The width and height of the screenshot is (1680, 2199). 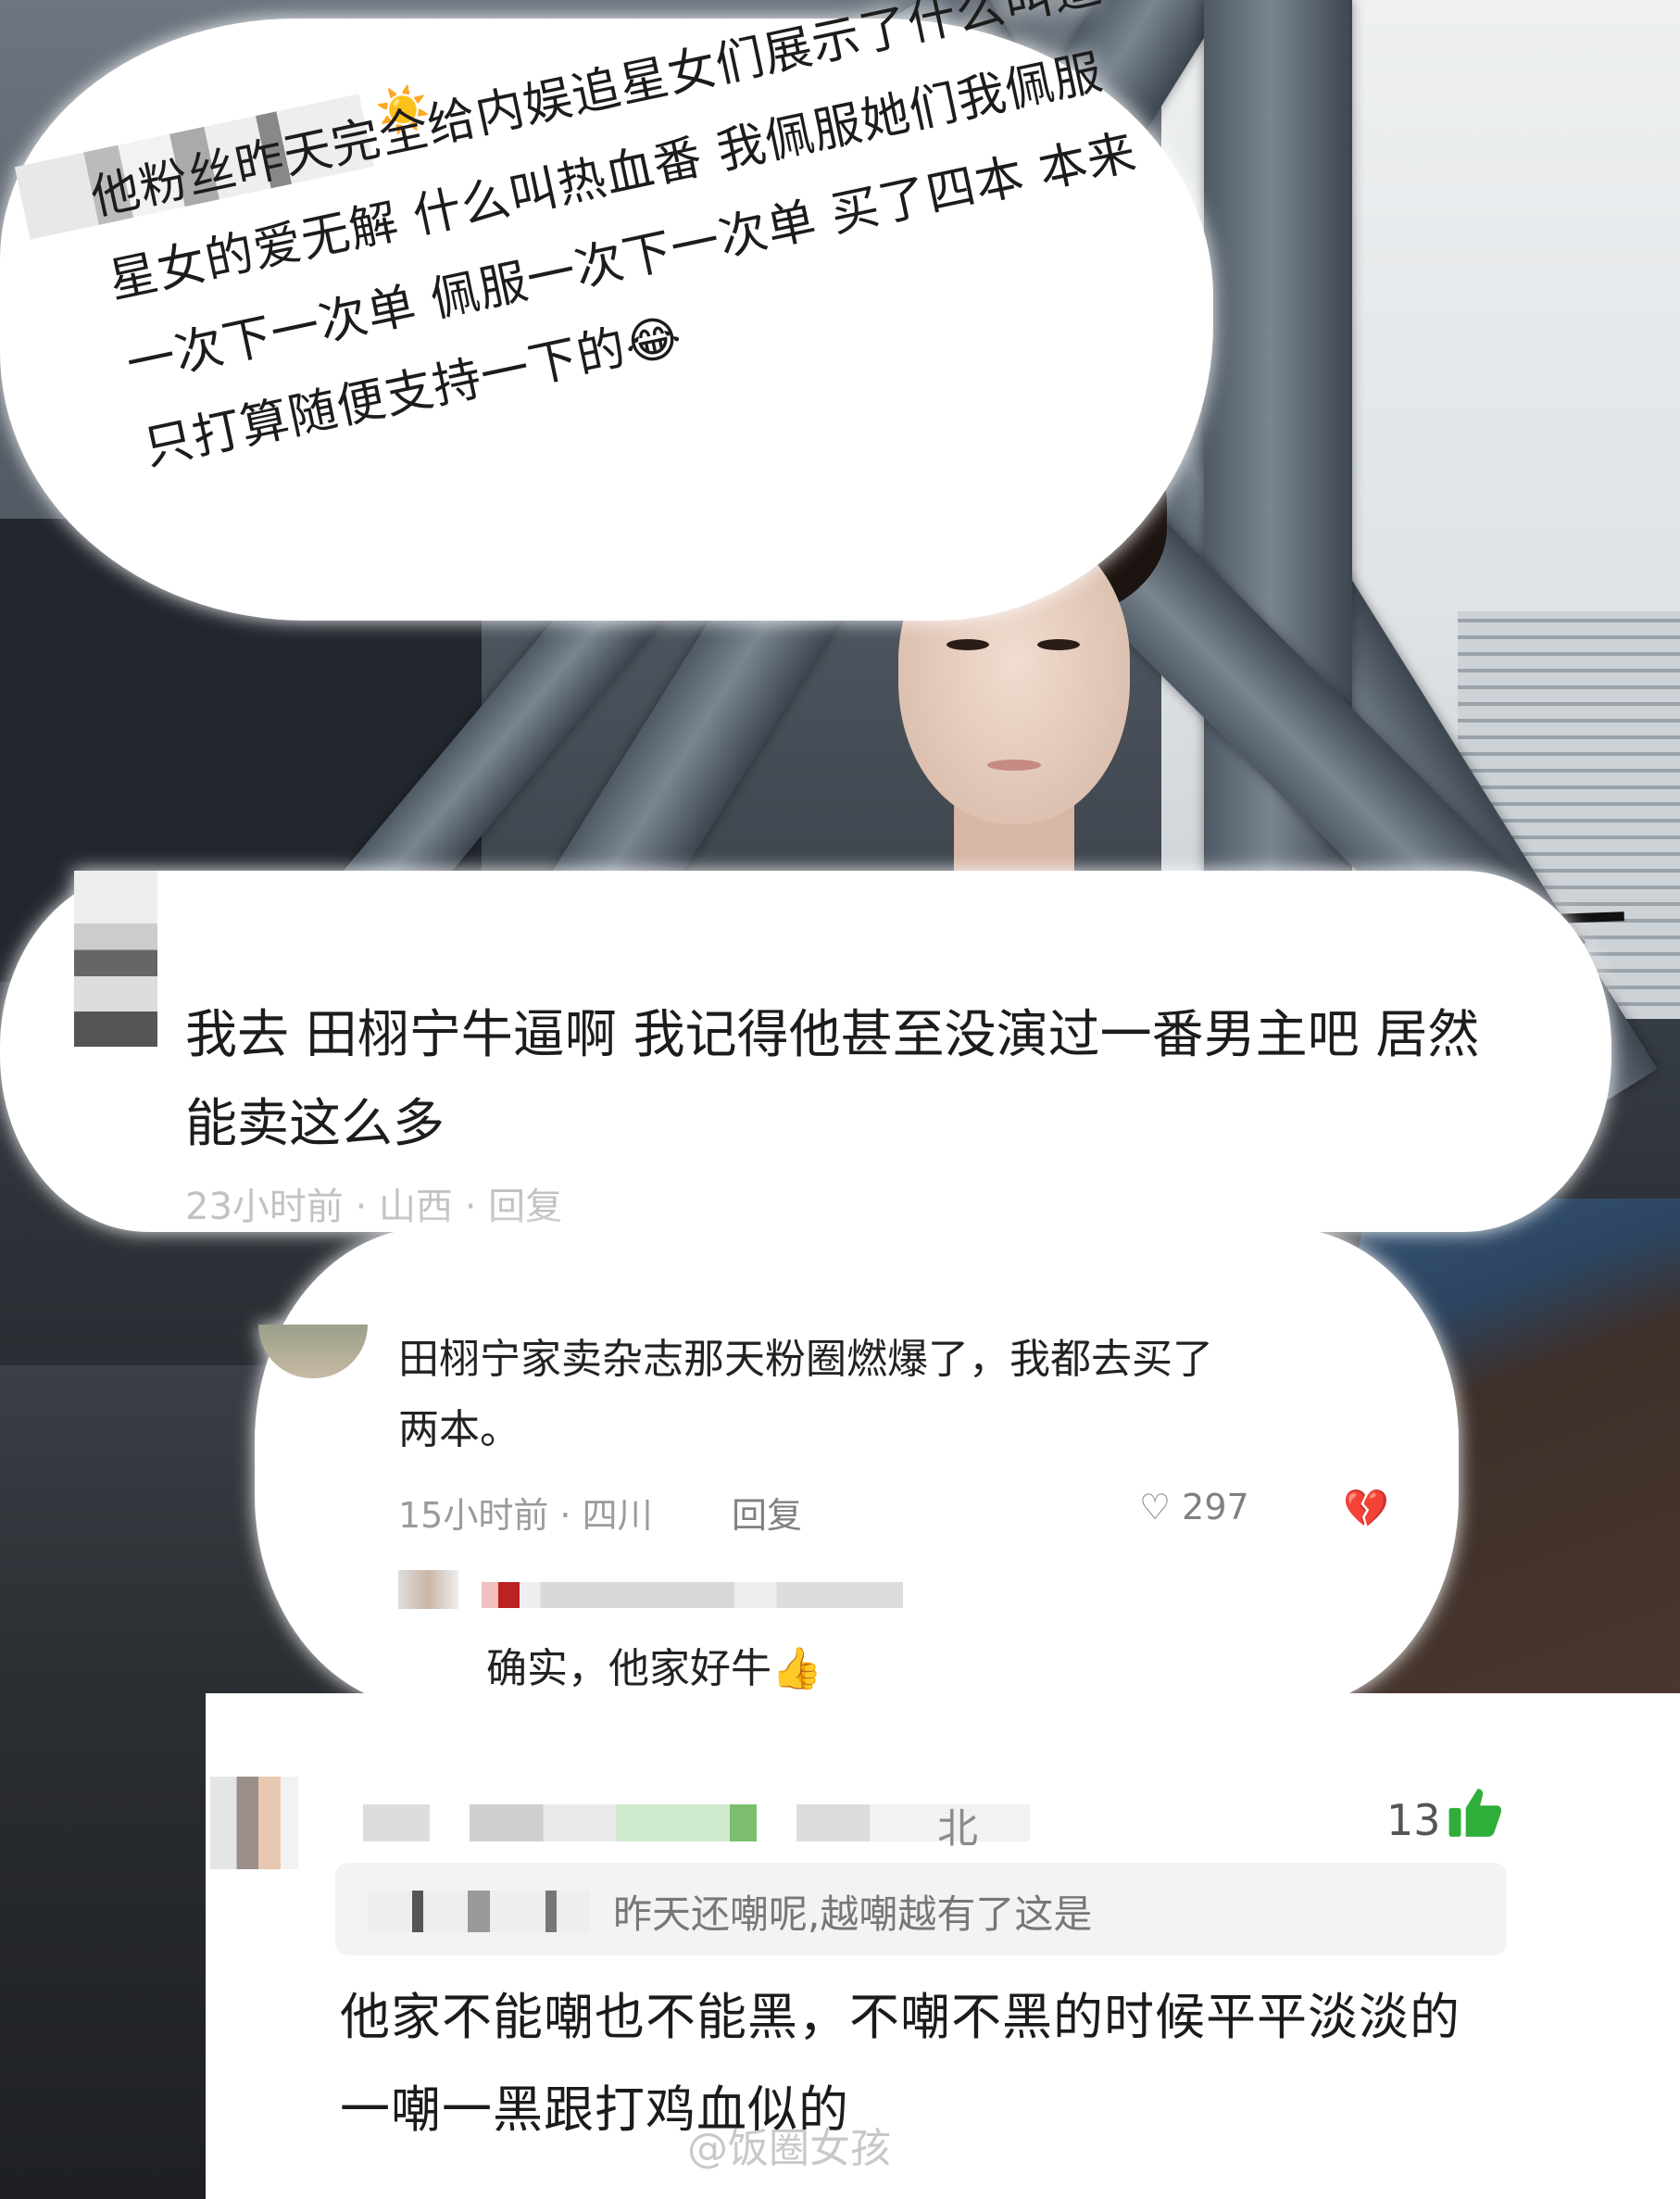 What do you see at coordinates (796, 1668) in the screenshot?
I see `thumbs-up-emoji-icon: 👍` at bounding box center [796, 1668].